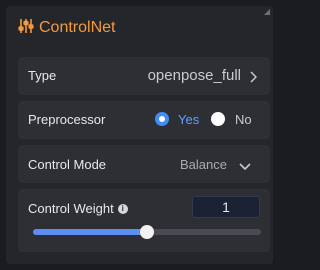 The image size is (320, 270). I want to click on control-weight-label: Control Weight, so click(71, 208).